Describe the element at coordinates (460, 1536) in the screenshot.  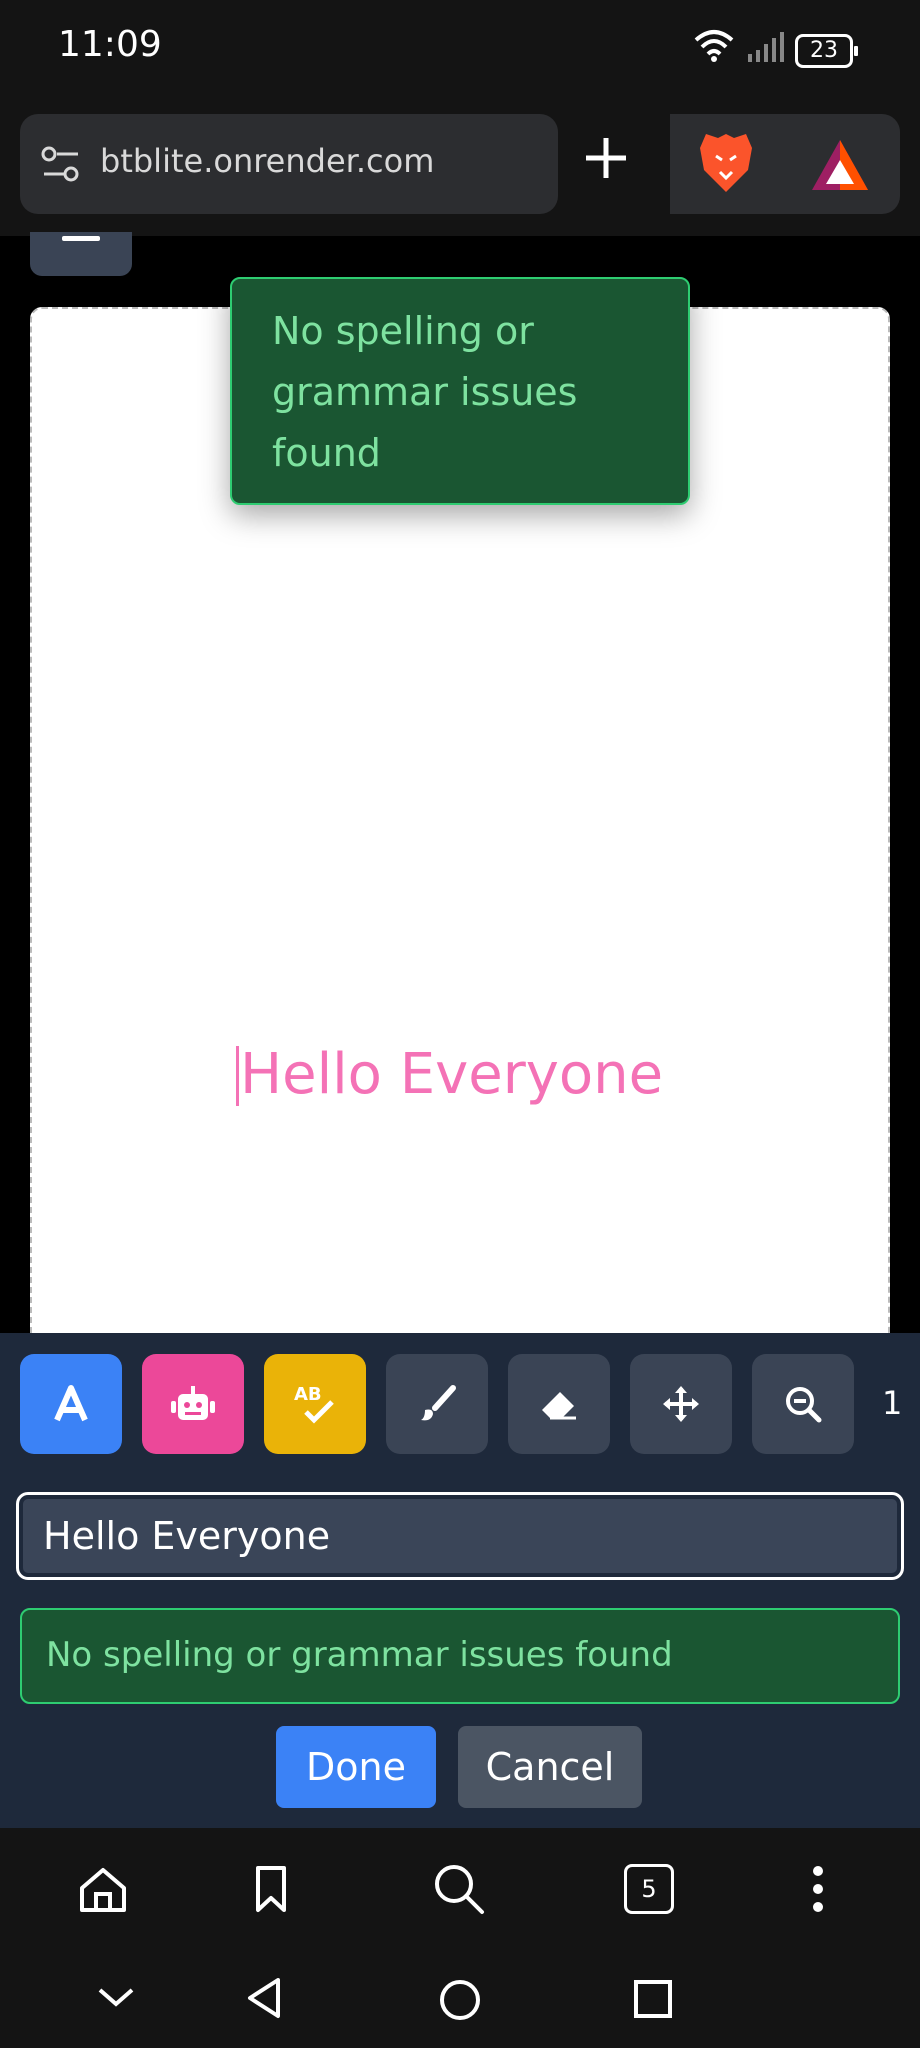
I see `text-input: Hello Everyone` at that location.